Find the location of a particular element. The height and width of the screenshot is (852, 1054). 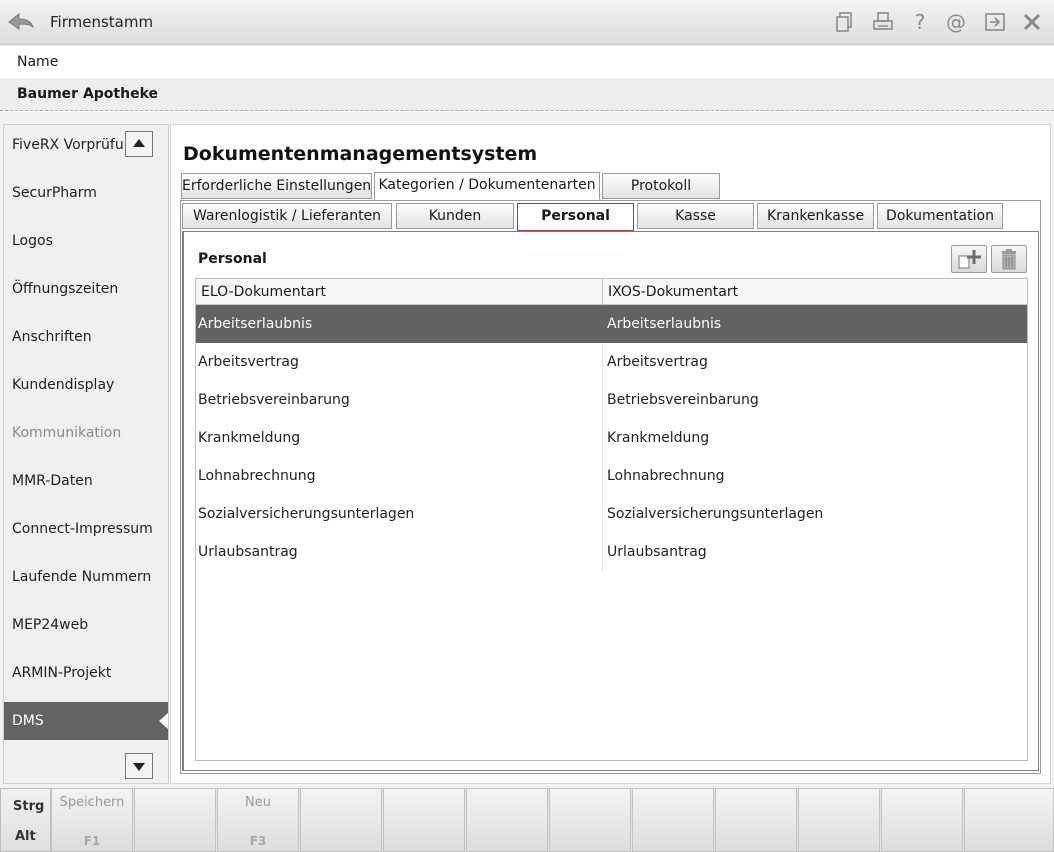

subtab-kasse: Kasse is located at coordinates (695, 216).